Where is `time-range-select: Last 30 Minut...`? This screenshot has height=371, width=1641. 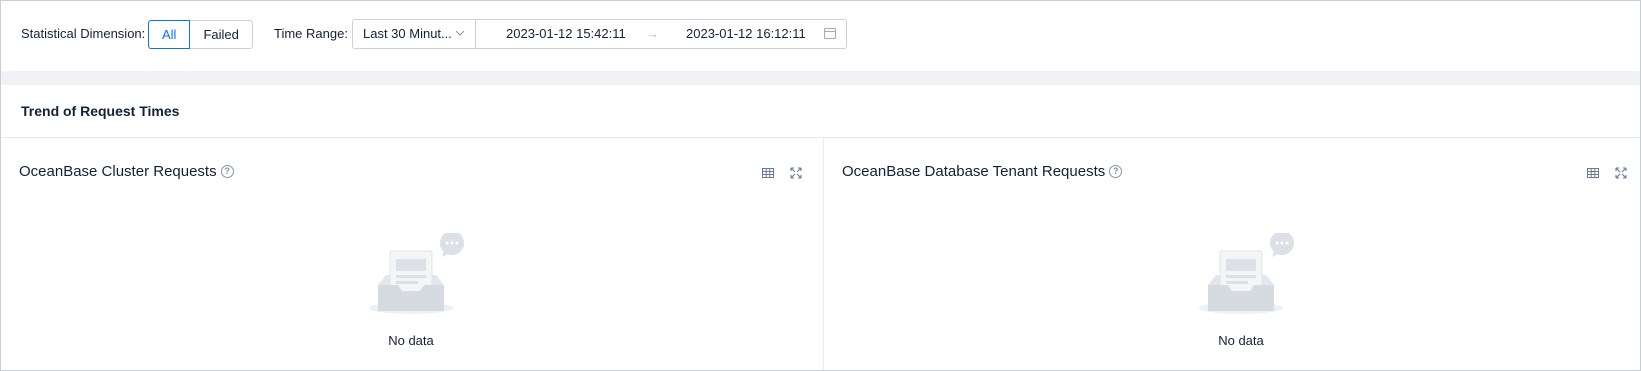
time-range-select: Last 30 Minut... is located at coordinates (414, 34).